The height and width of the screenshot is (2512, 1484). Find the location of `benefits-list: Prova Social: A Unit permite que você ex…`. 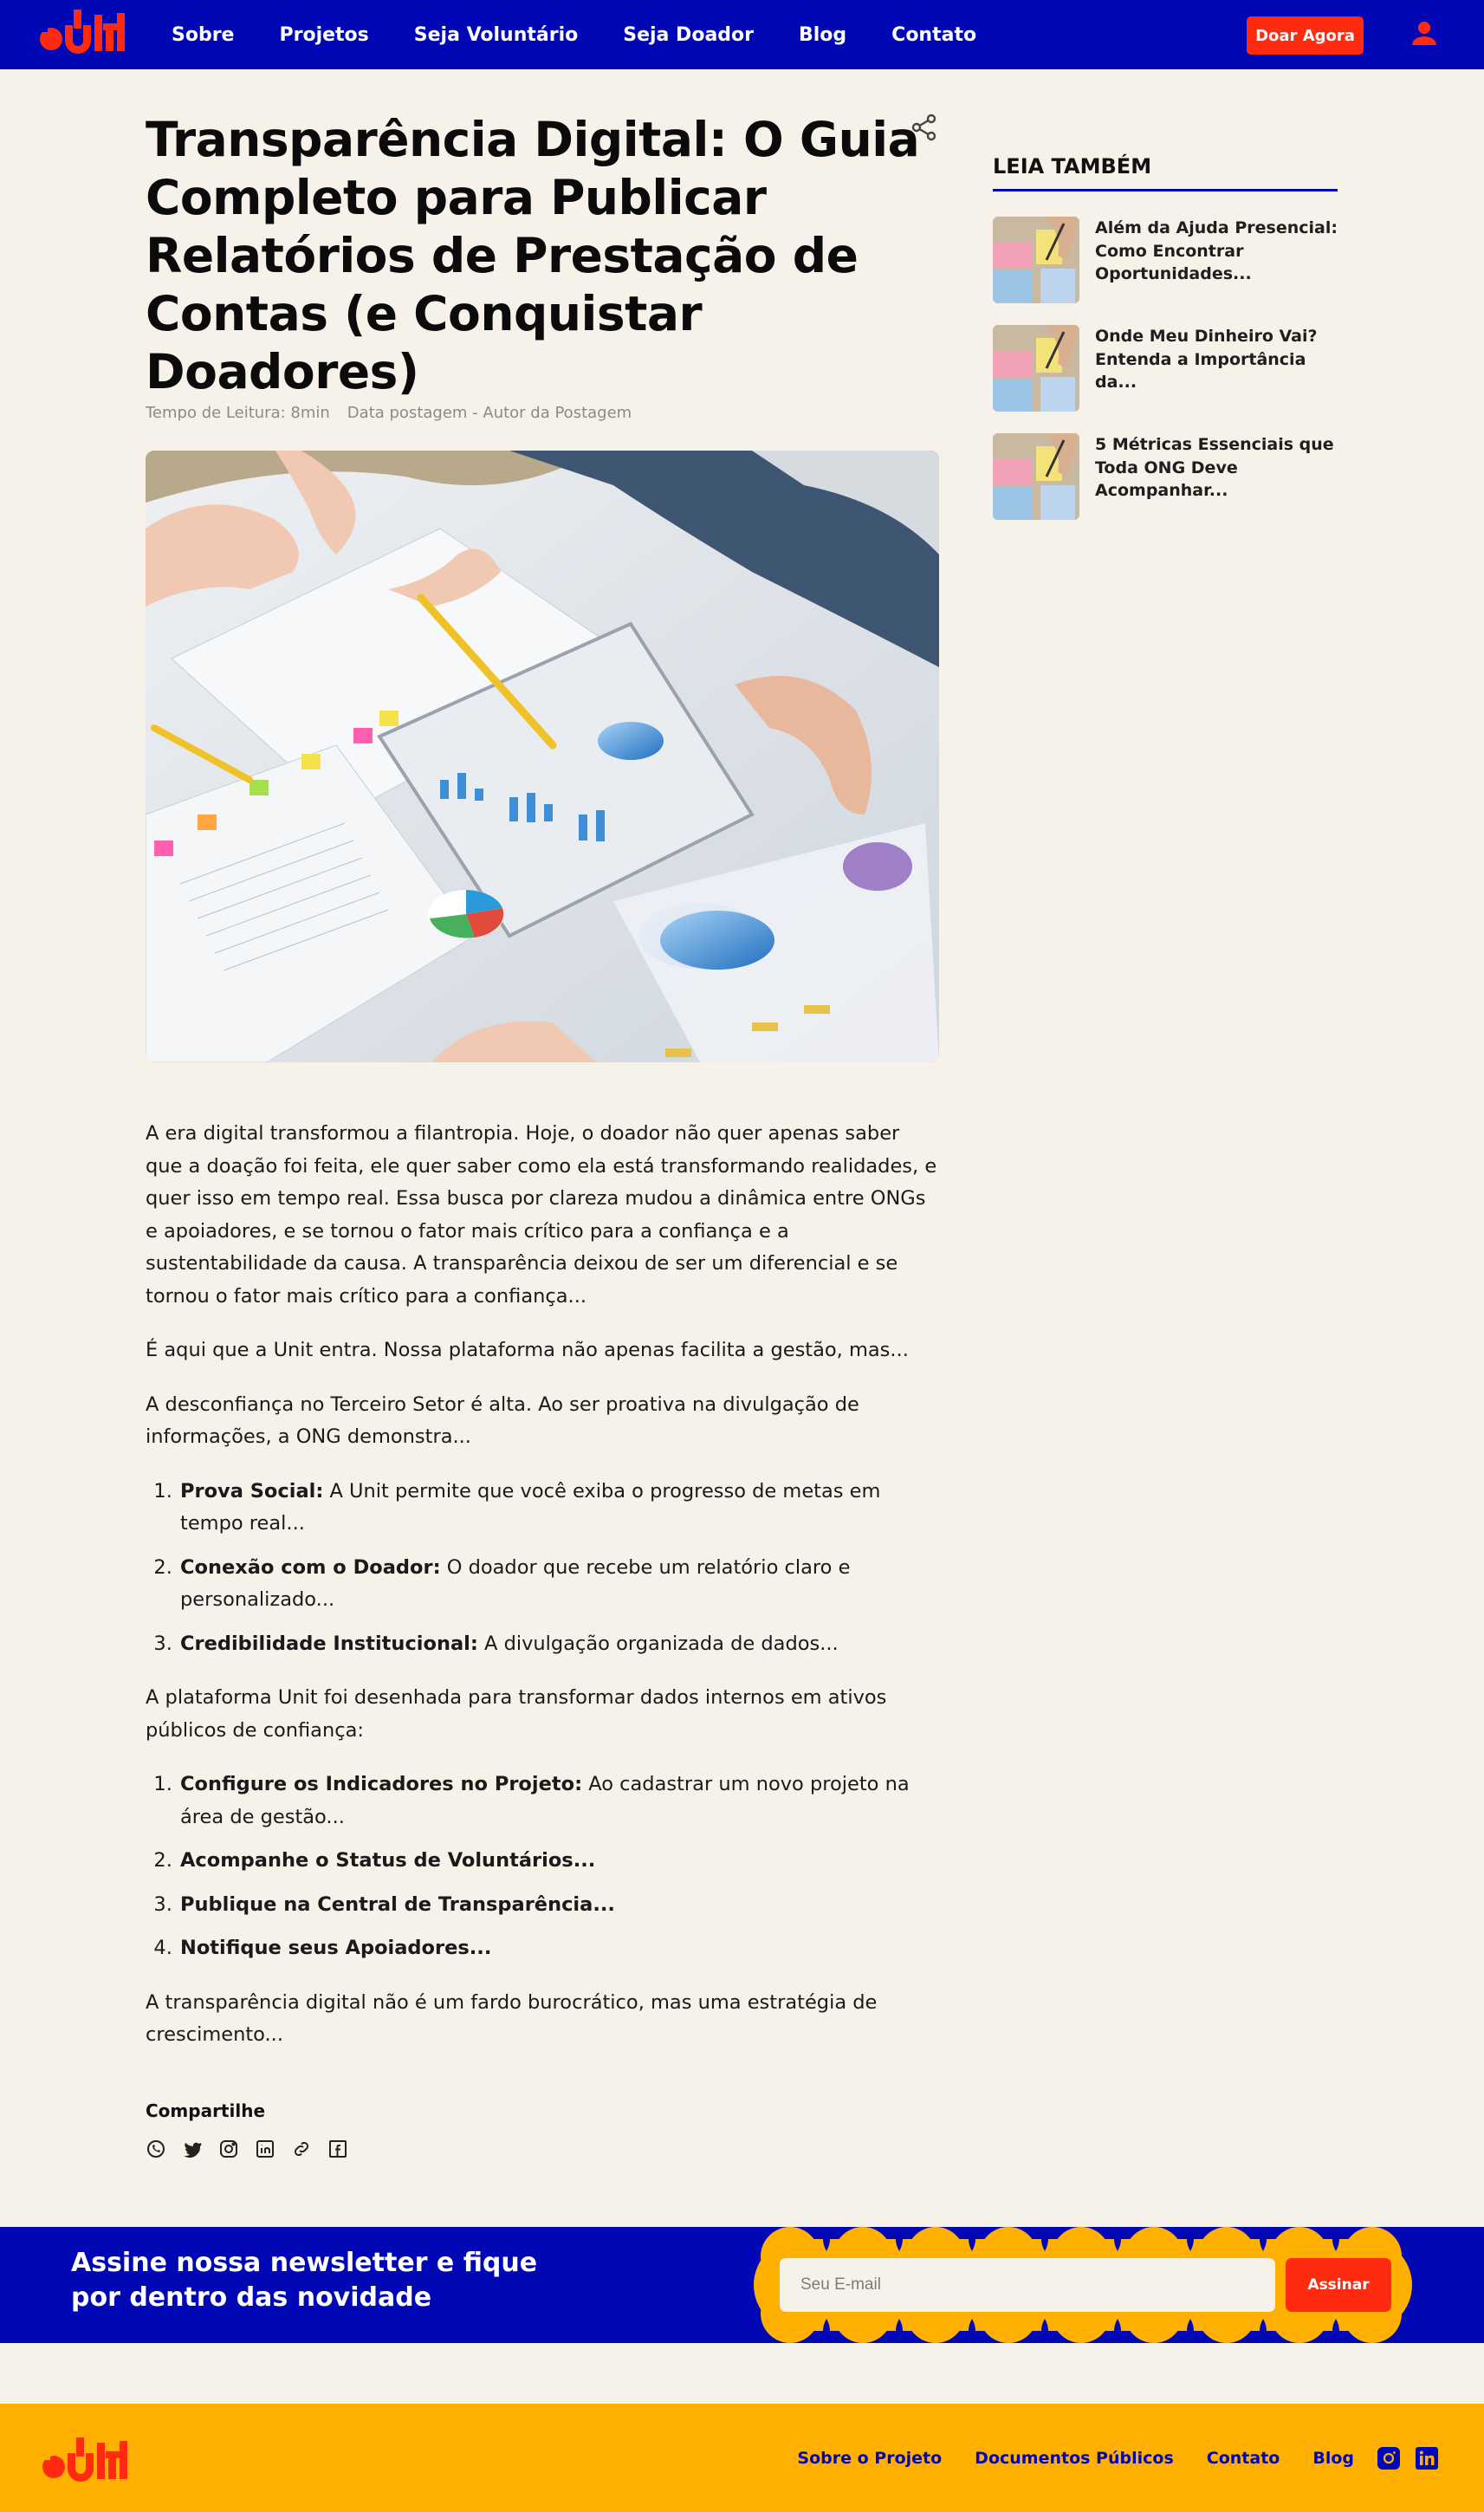

benefits-list: Prova Social: A Unit permite que você ex… is located at coordinates (542, 1568).